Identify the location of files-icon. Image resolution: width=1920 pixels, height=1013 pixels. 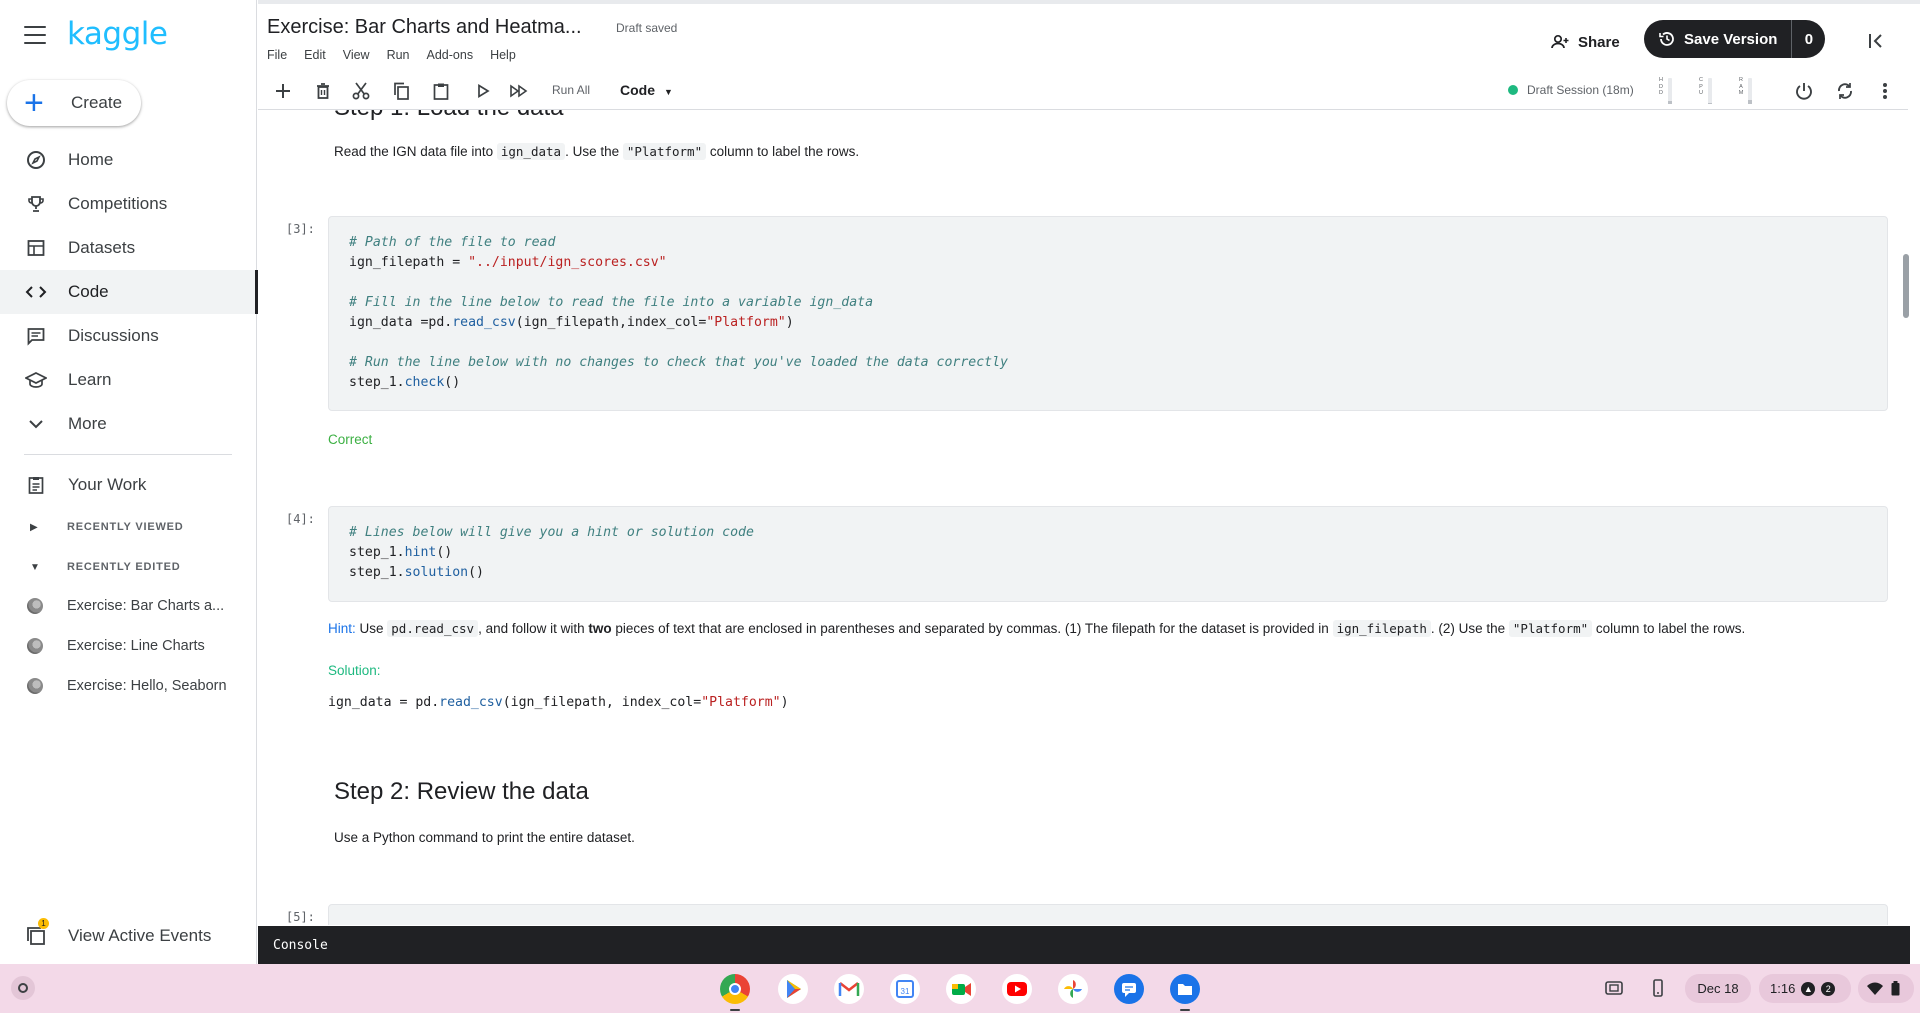
(1185, 992).